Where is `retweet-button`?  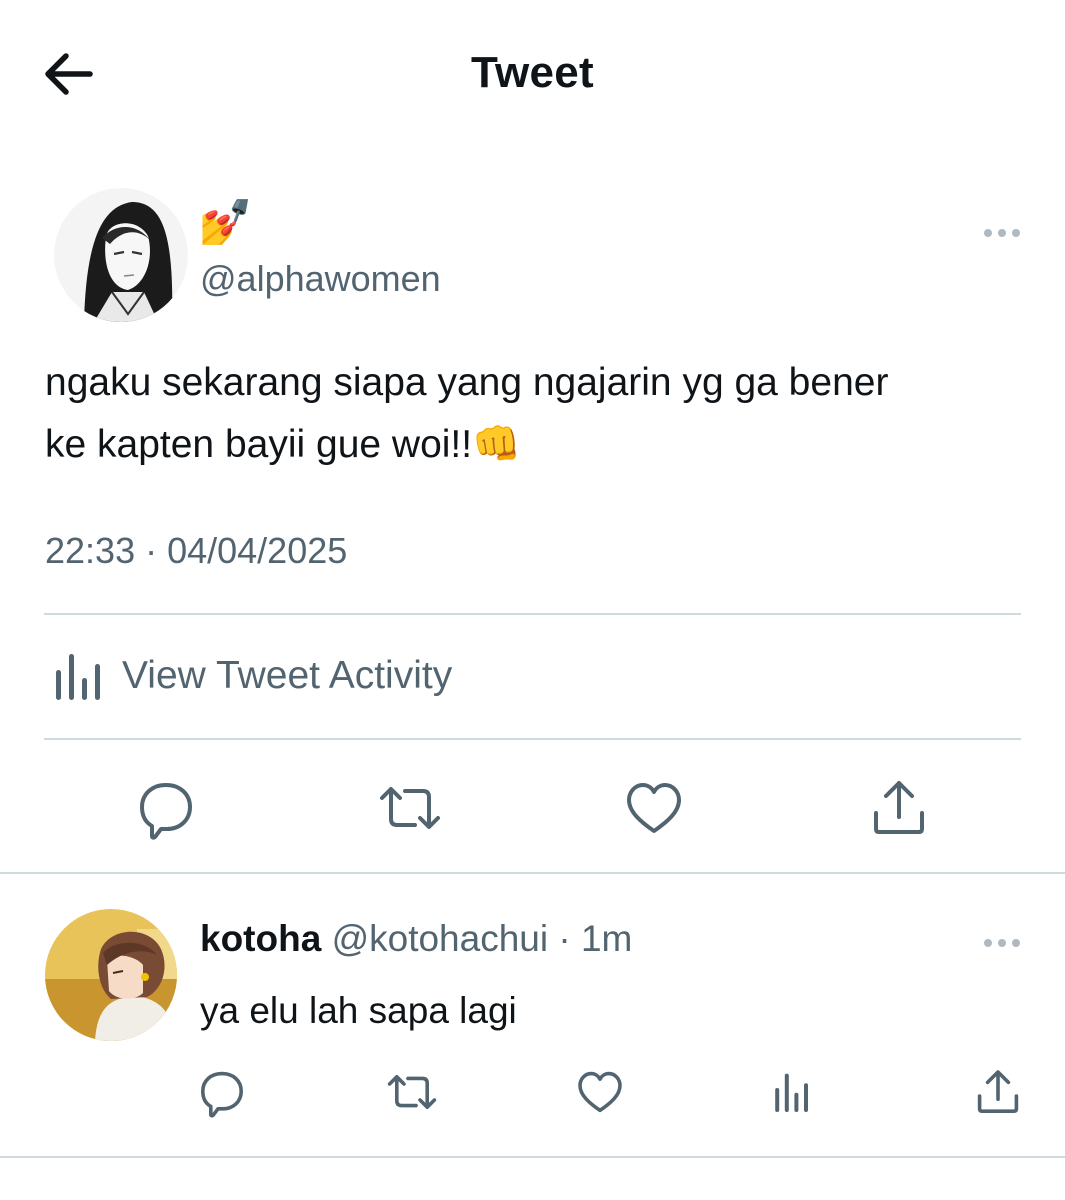
retweet-button is located at coordinates (410, 808).